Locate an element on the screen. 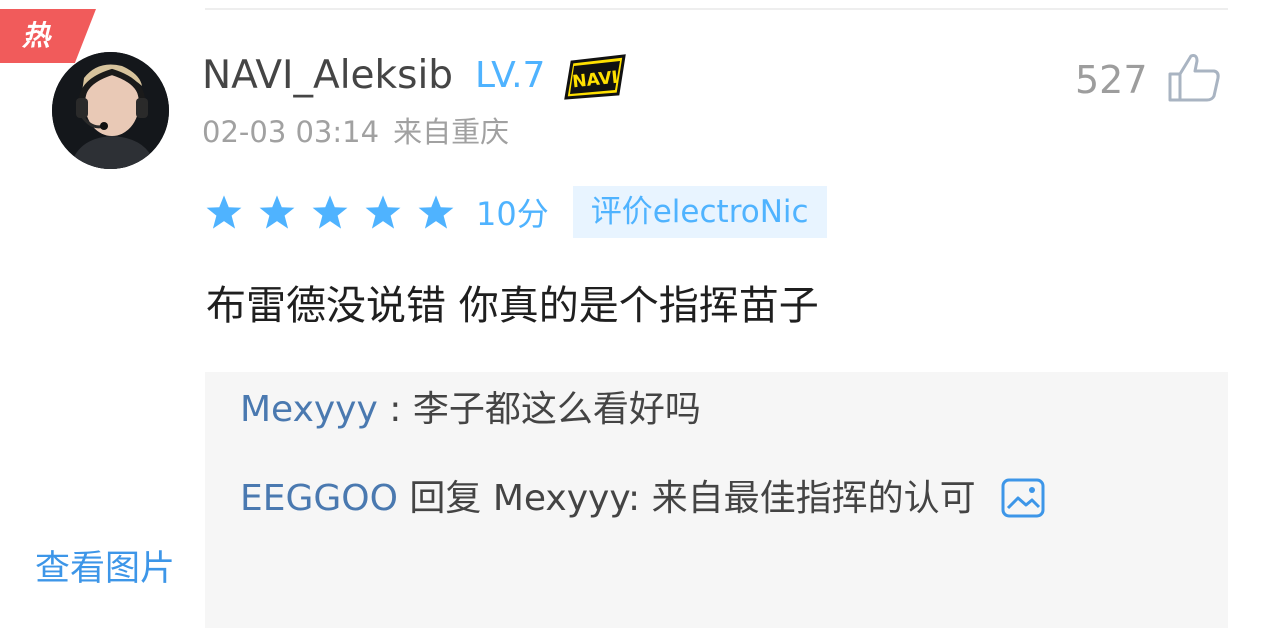 Image resolution: width=1280 pixels, height=628 pixels. avatar is located at coordinates (110, 110).